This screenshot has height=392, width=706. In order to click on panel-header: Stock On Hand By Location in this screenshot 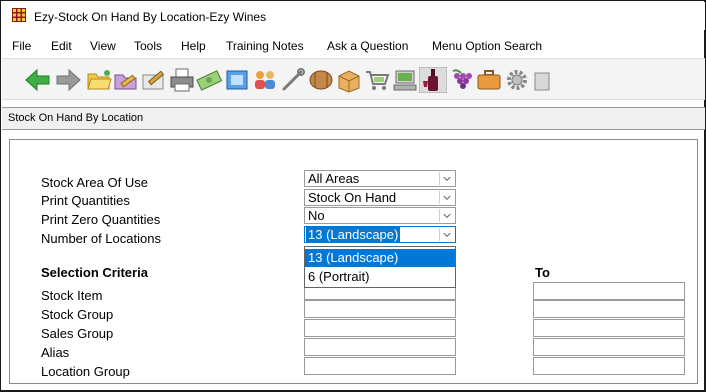, I will do `click(353, 118)`.